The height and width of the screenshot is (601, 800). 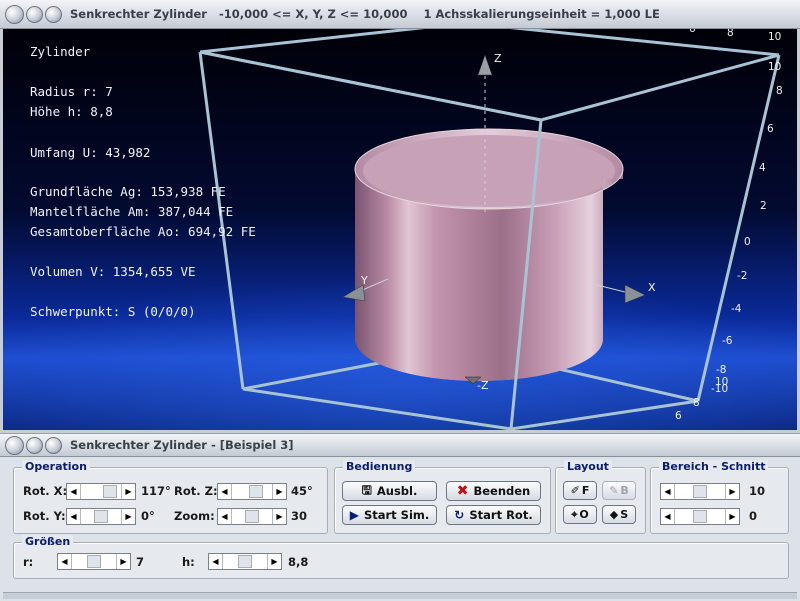 What do you see at coordinates (188, 562) in the screenshot?
I see `h-label: h:` at bounding box center [188, 562].